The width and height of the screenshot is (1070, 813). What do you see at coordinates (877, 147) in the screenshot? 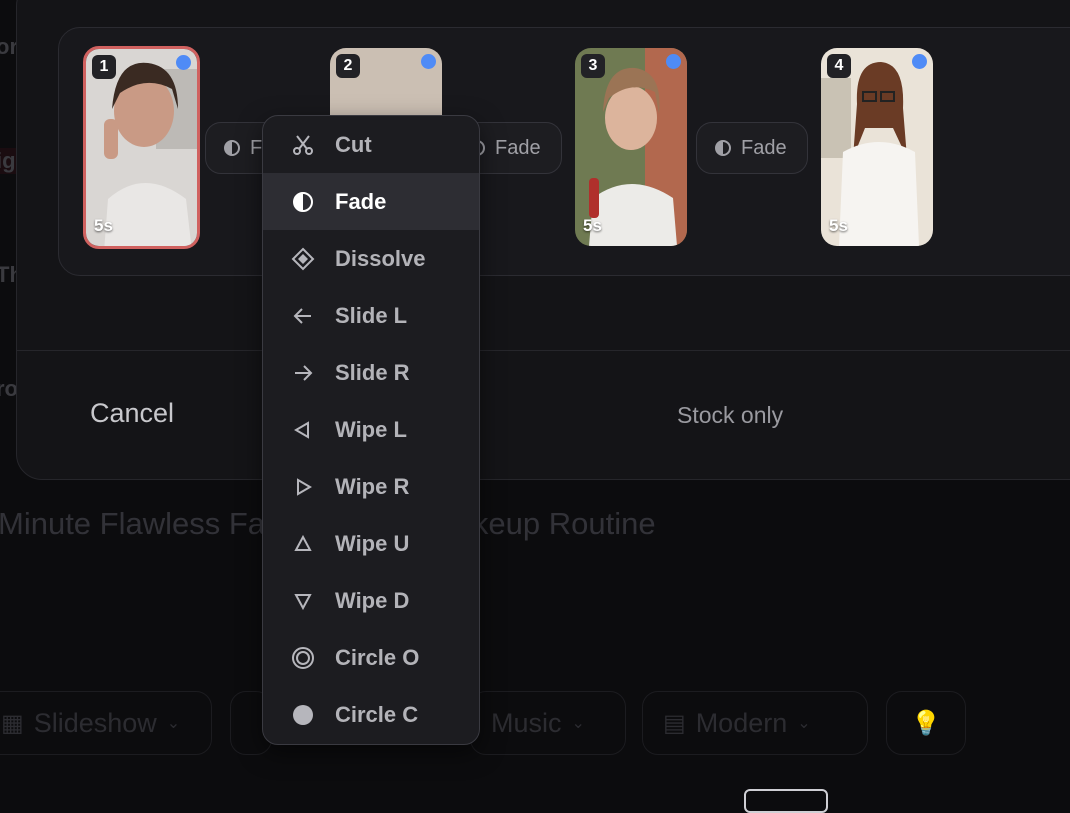
I see `clip-thumbnail-4: 4 5s` at bounding box center [877, 147].